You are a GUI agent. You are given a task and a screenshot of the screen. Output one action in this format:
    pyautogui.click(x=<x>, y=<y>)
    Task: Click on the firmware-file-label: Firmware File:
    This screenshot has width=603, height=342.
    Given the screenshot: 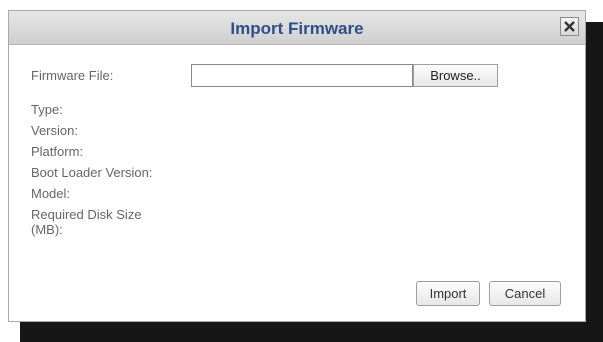 What is the action you would take?
    pyautogui.click(x=72, y=75)
    